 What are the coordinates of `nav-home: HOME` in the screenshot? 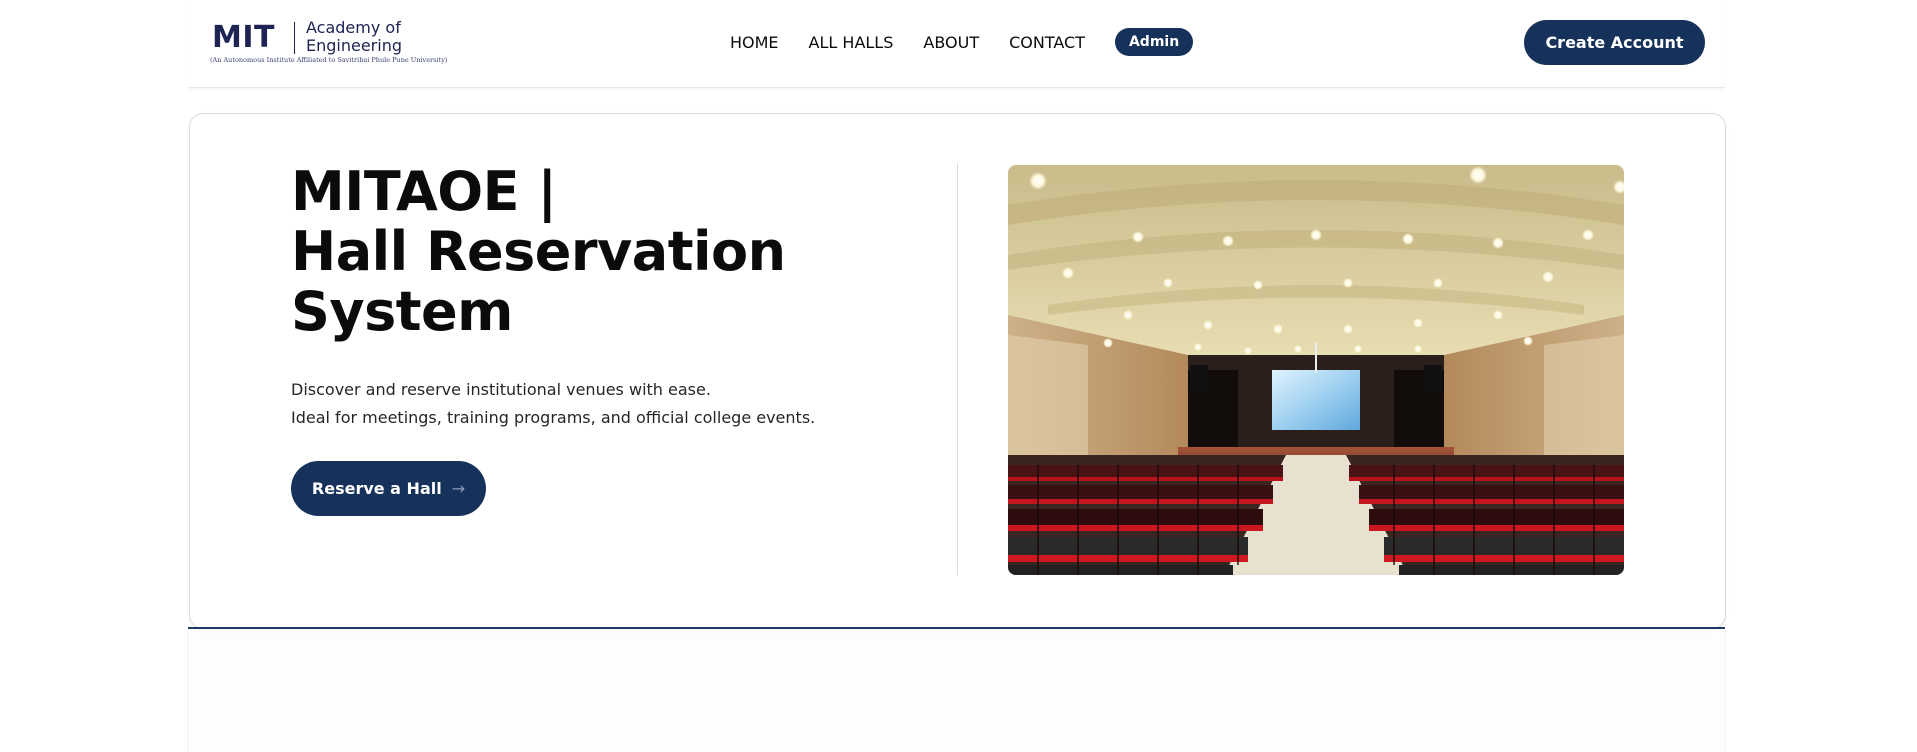 It's located at (754, 42).